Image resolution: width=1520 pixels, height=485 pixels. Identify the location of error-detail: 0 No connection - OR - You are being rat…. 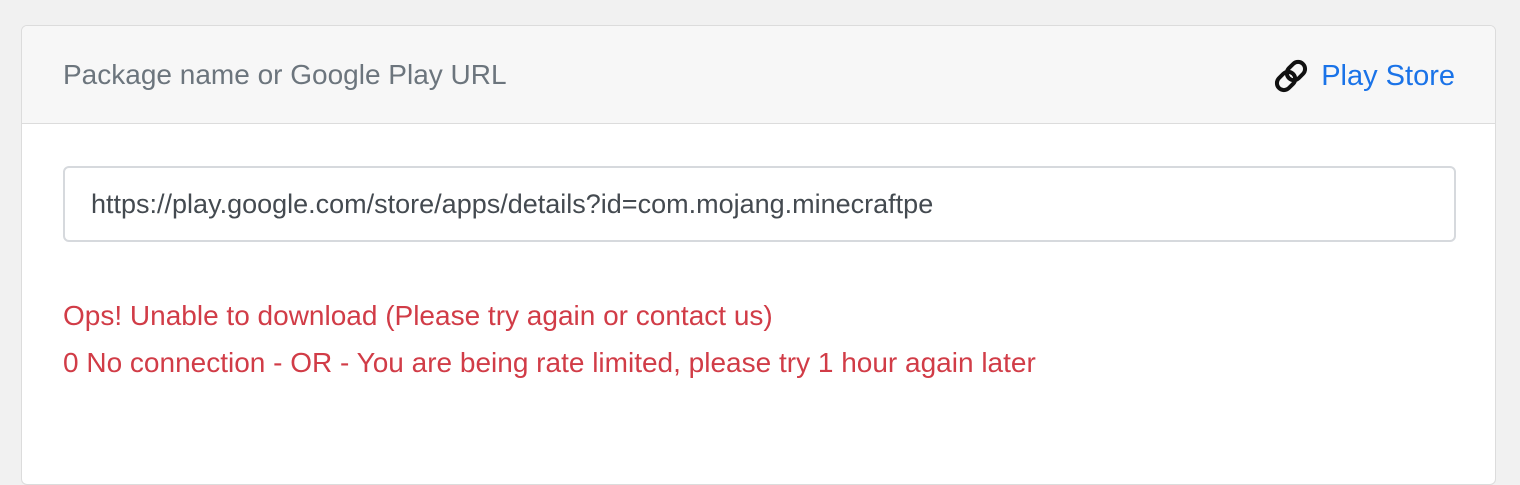
(549, 362).